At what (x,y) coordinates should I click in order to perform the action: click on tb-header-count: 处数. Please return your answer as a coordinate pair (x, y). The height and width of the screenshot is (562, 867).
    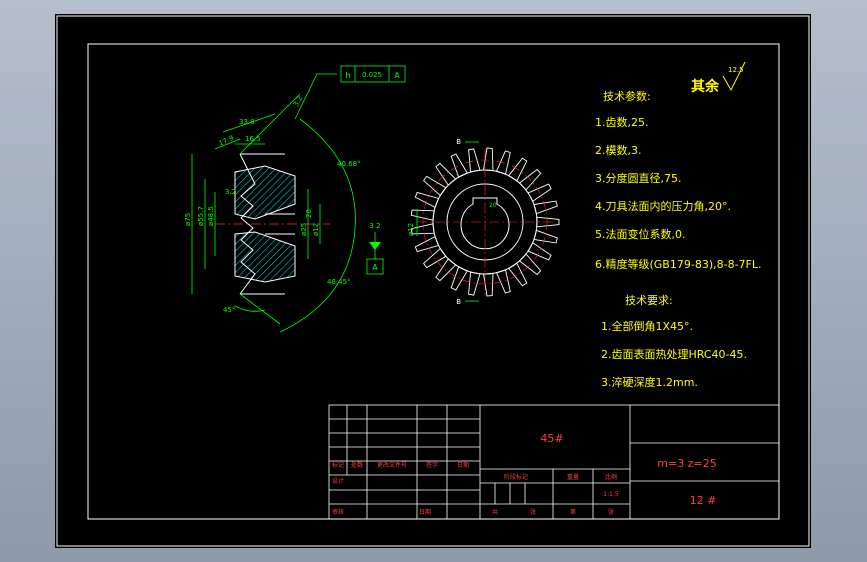
    Looking at the image, I should click on (357, 465).